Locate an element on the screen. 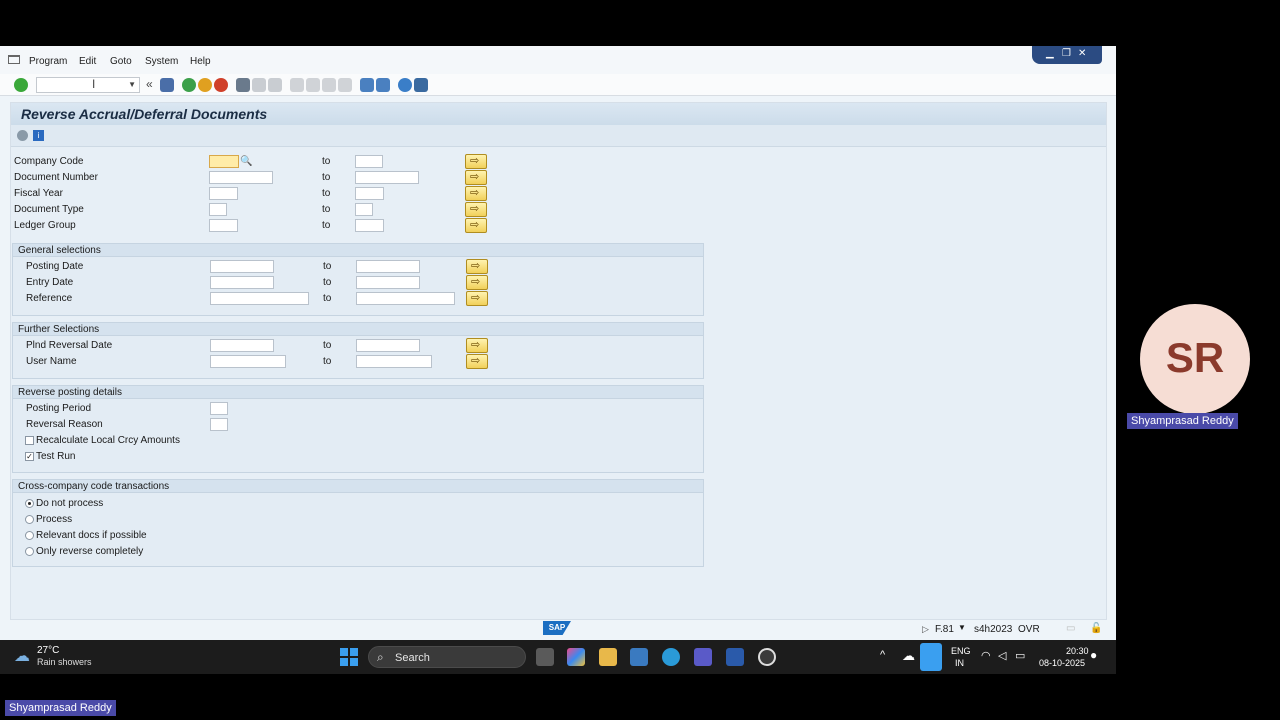 The image size is (1280, 720). battery-icon: ▭ is located at coordinates (1020, 655).